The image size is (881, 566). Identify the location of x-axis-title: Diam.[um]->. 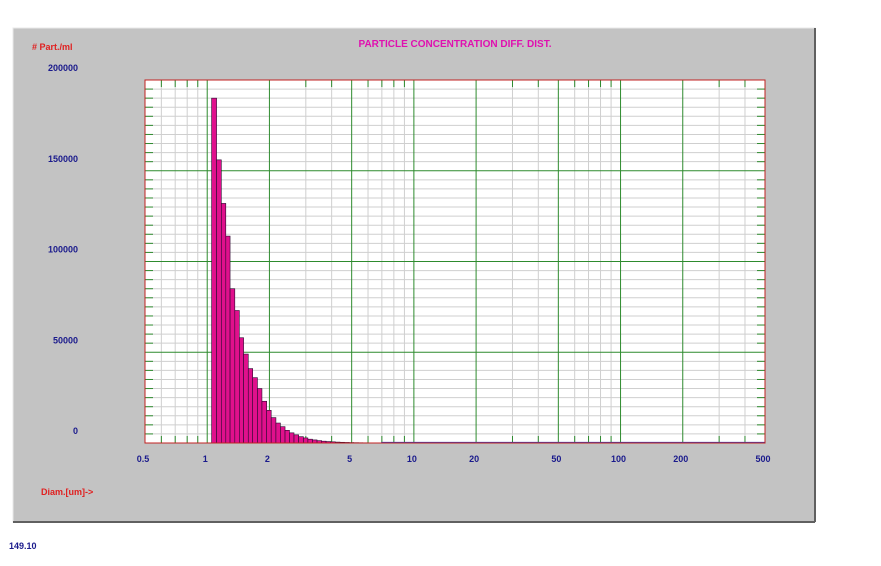
(67, 492).